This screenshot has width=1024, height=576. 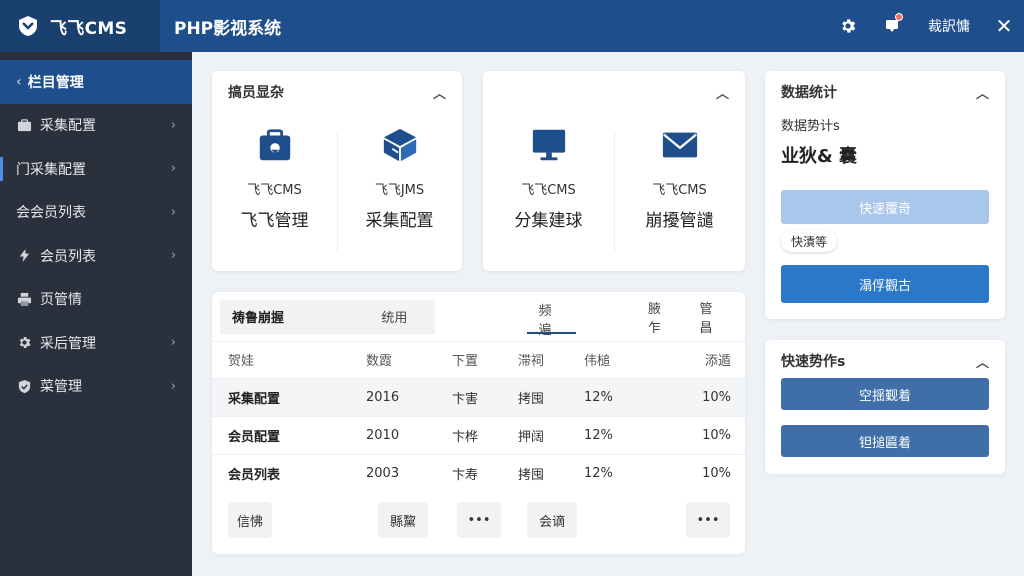 I want to click on sidebar-item-label: 栏目管理, so click(x=55, y=82).